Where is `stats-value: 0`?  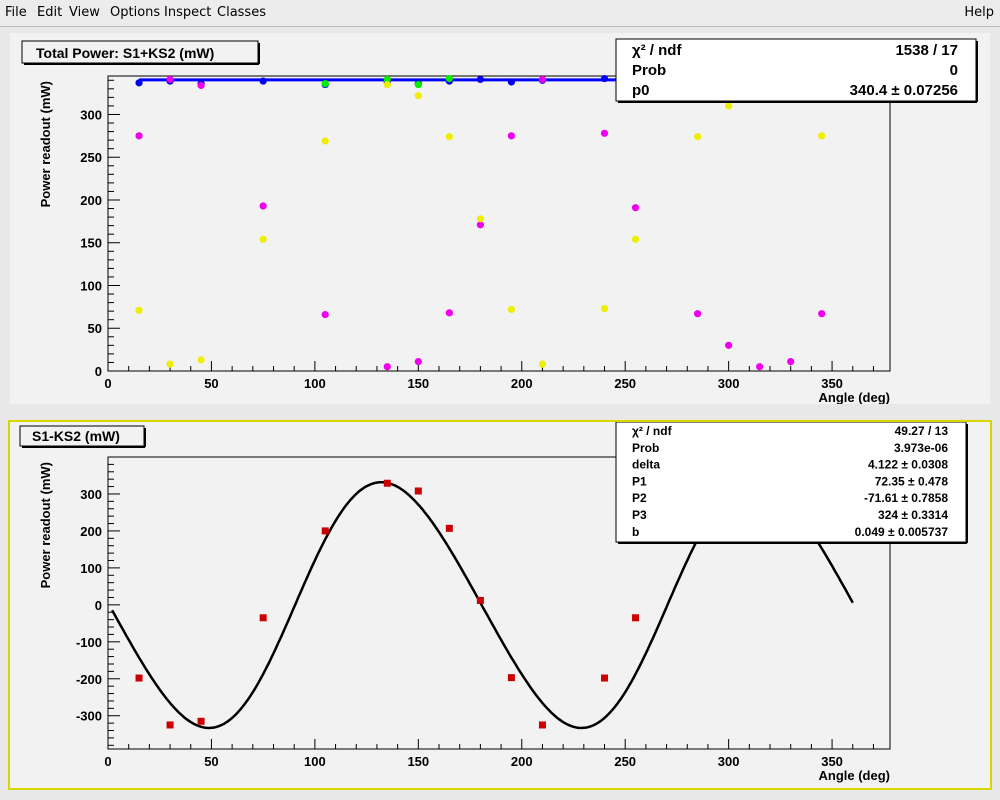
stats-value: 0 is located at coordinates (954, 70).